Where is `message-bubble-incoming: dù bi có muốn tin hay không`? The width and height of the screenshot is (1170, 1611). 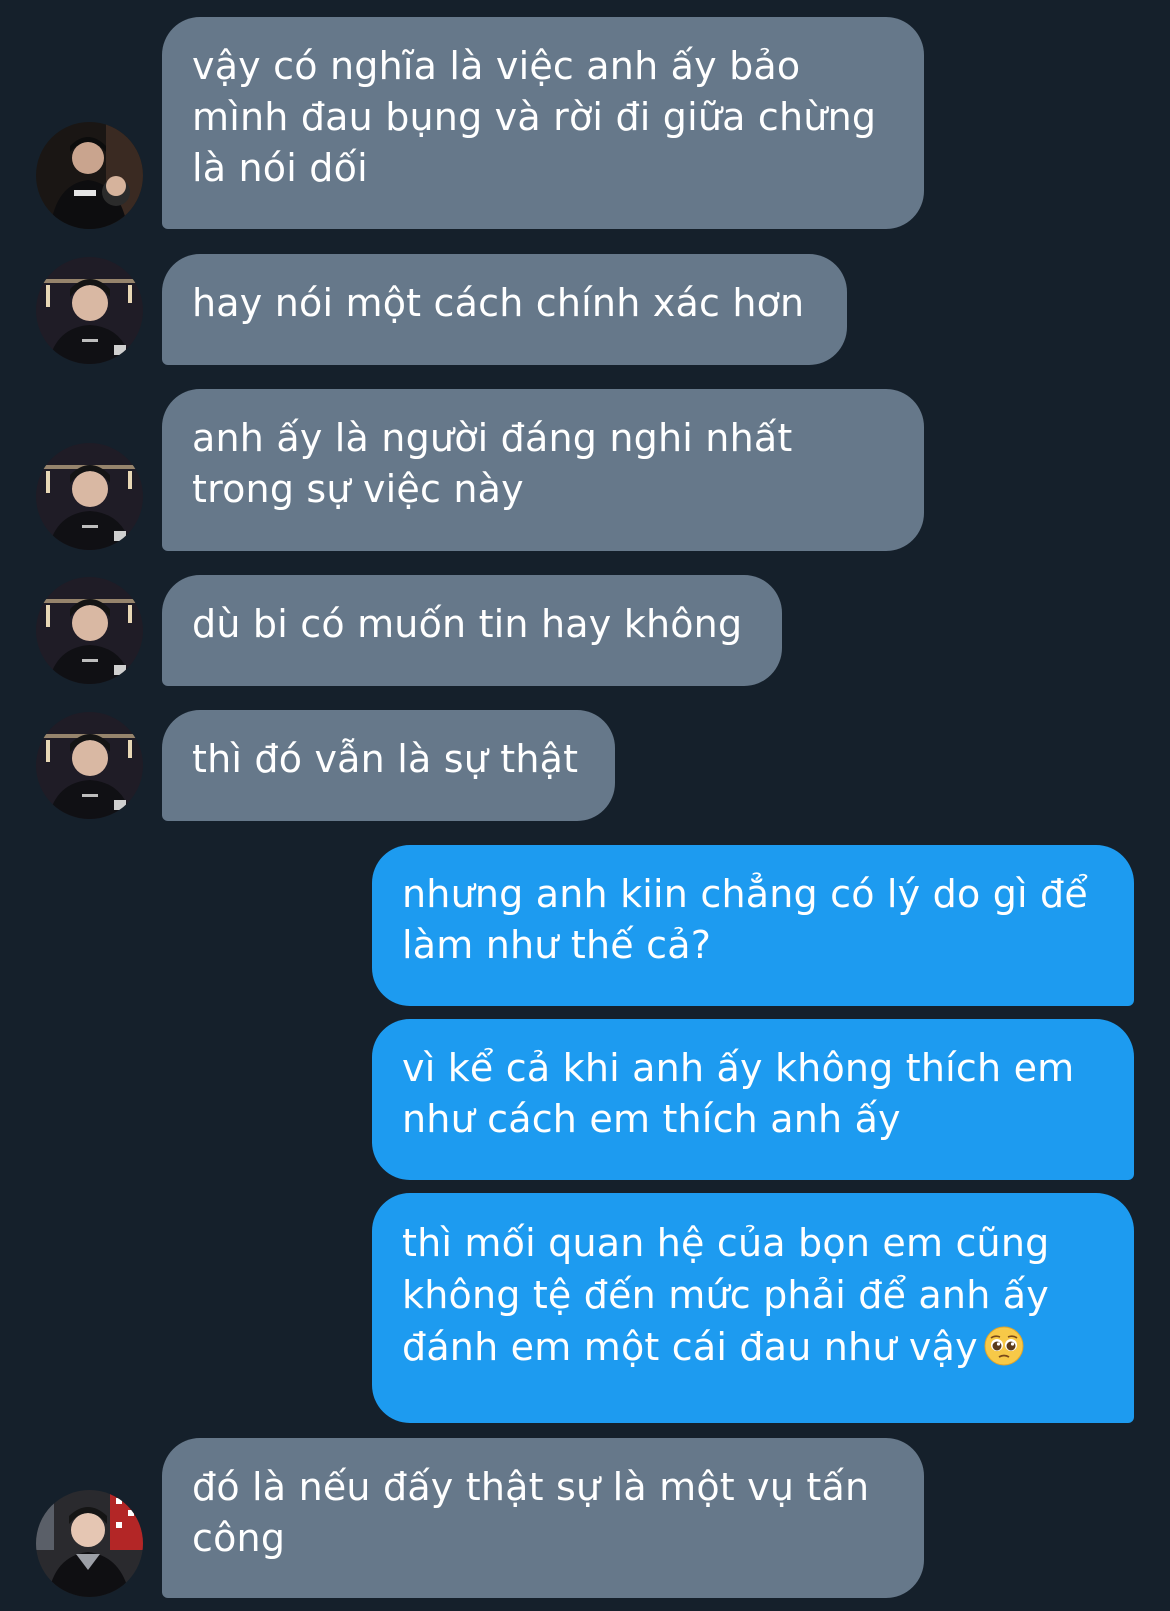 message-bubble-incoming: dù bi có muốn tin hay không is located at coordinates (472, 630).